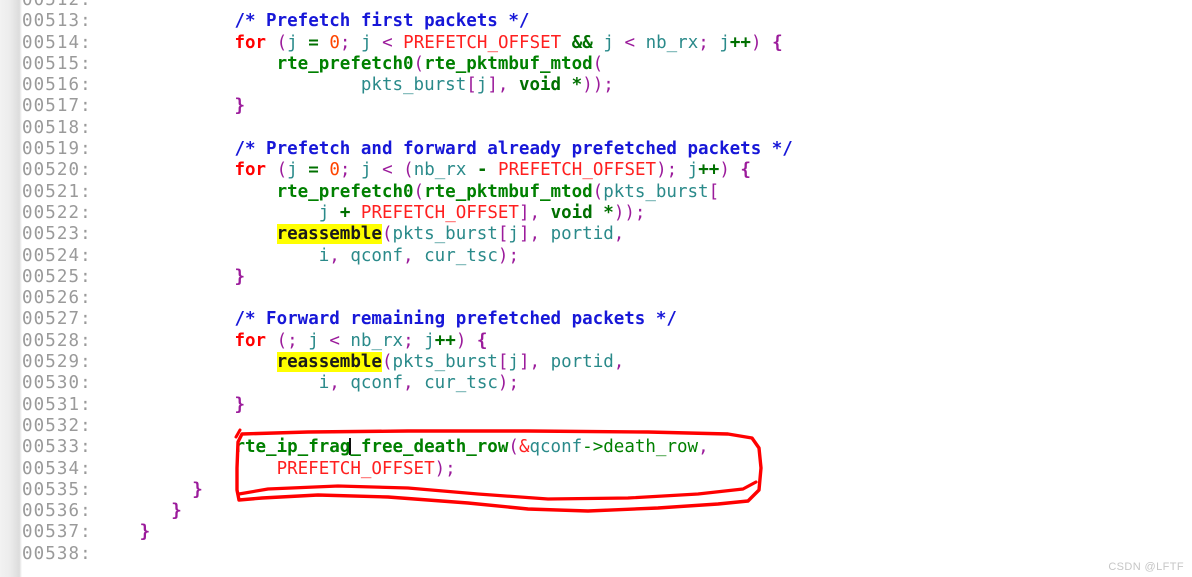  I want to click on line-code: j + PREFETCH_OFFSET], void *));, so click(377, 213).